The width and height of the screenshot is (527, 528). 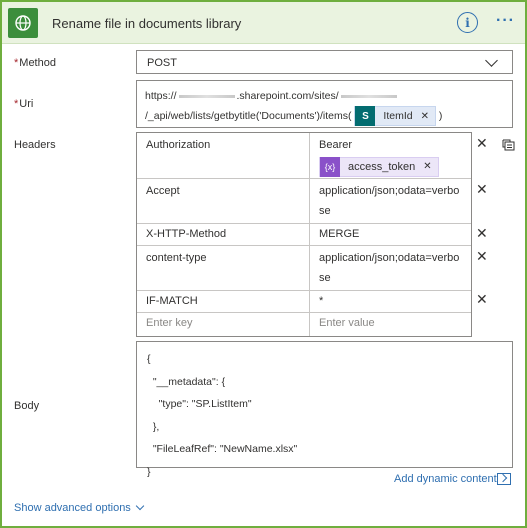 What do you see at coordinates (382, 167) in the screenshot?
I see `token-label: access_token` at bounding box center [382, 167].